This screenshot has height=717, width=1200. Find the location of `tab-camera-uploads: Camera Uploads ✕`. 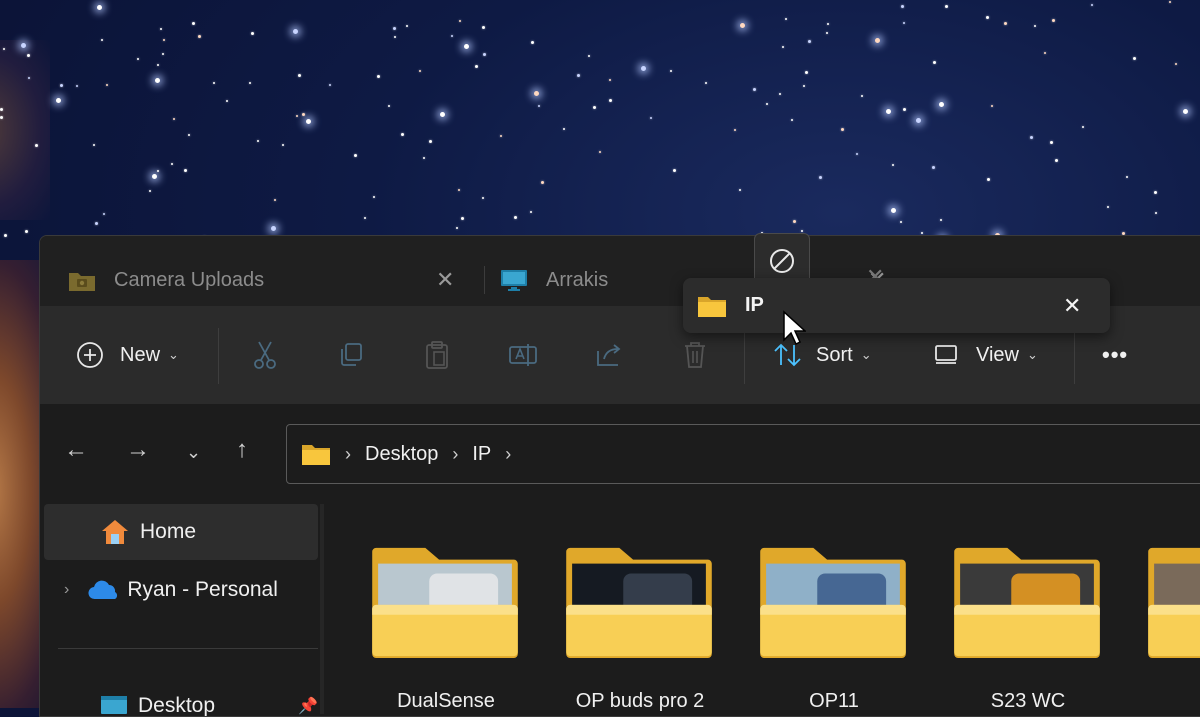

tab-camera-uploads: Camera Uploads ✕ is located at coordinates (261, 280).